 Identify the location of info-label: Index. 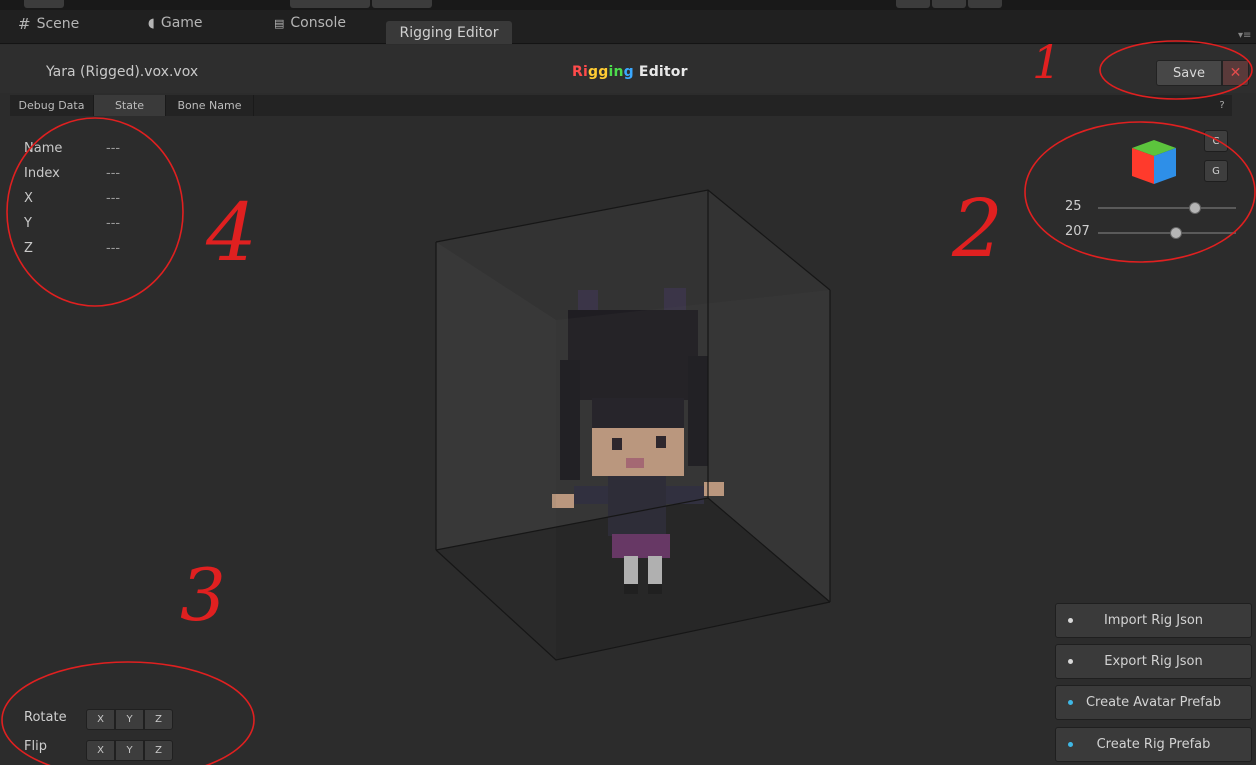
(42, 173).